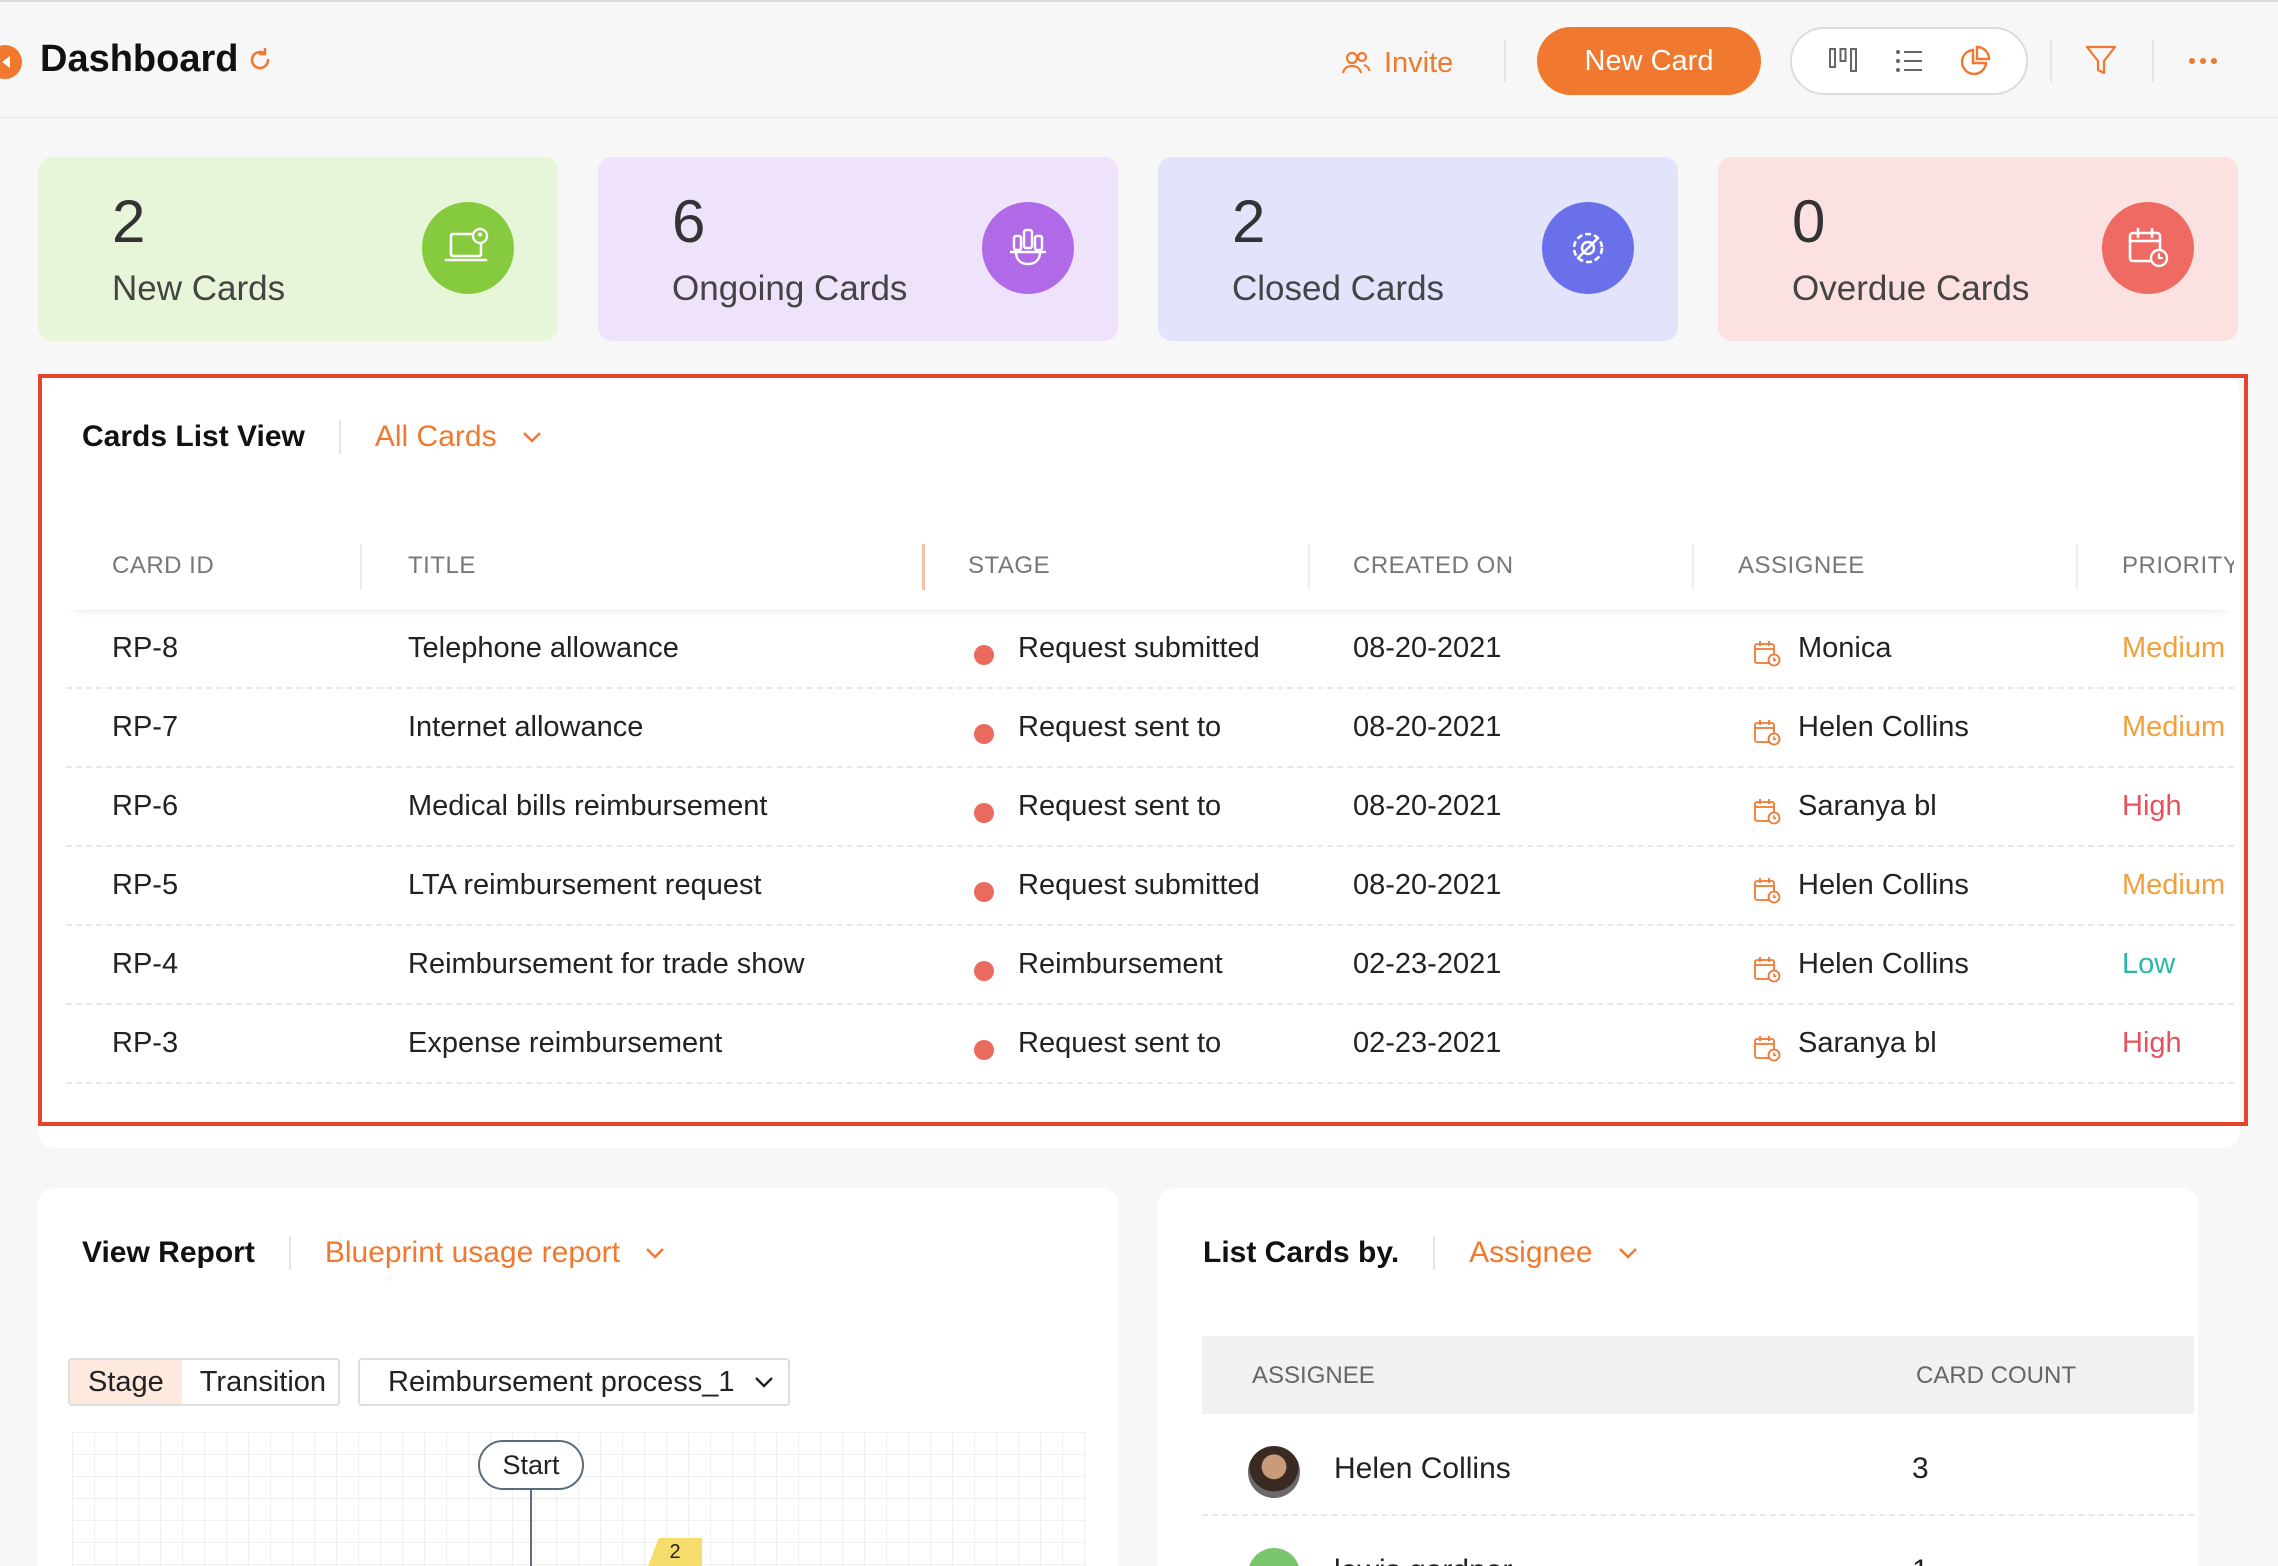 The width and height of the screenshot is (2278, 1566). Describe the element at coordinates (298, 249) in the screenshot. I see `stat-card-new: 2 New Cards` at that location.